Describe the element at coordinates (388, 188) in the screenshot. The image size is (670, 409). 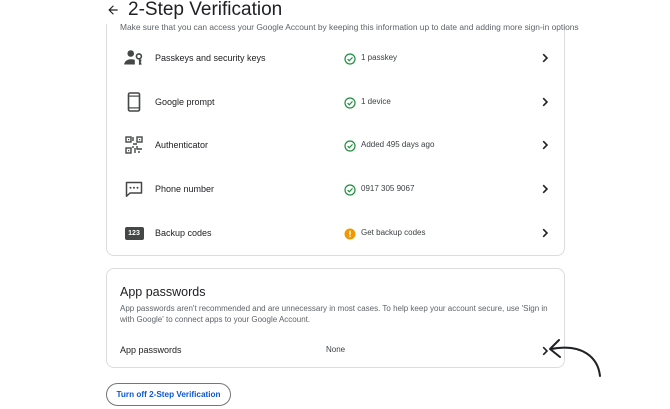
I see `method-status: 0917 305 9067` at that location.